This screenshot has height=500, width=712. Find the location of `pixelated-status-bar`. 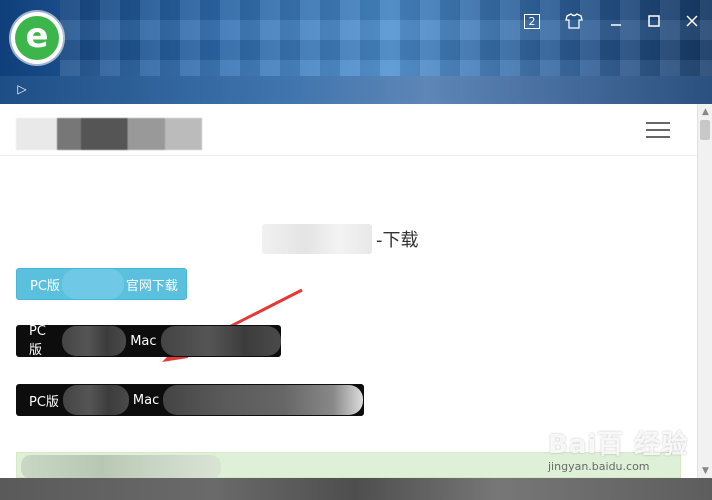

pixelated-status-bar is located at coordinates (356, 489).